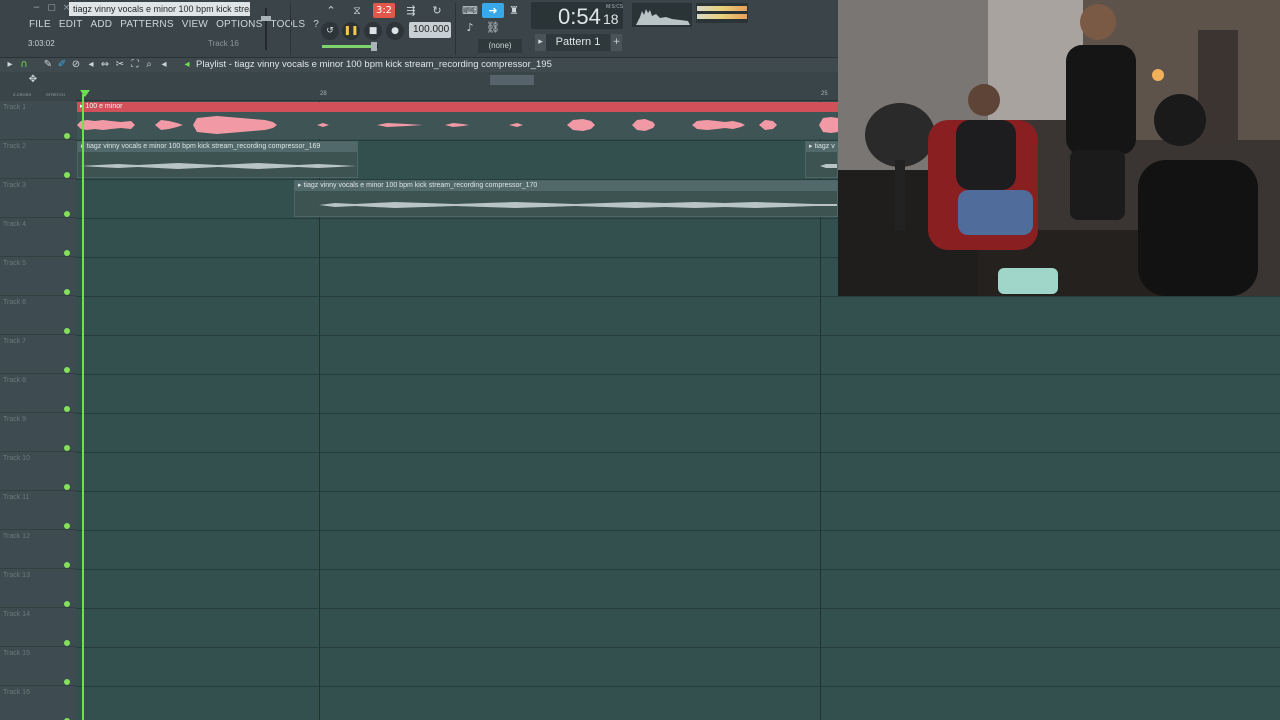  What do you see at coordinates (411, 10) in the screenshot?
I see `blend-icon: ⇶` at bounding box center [411, 10].